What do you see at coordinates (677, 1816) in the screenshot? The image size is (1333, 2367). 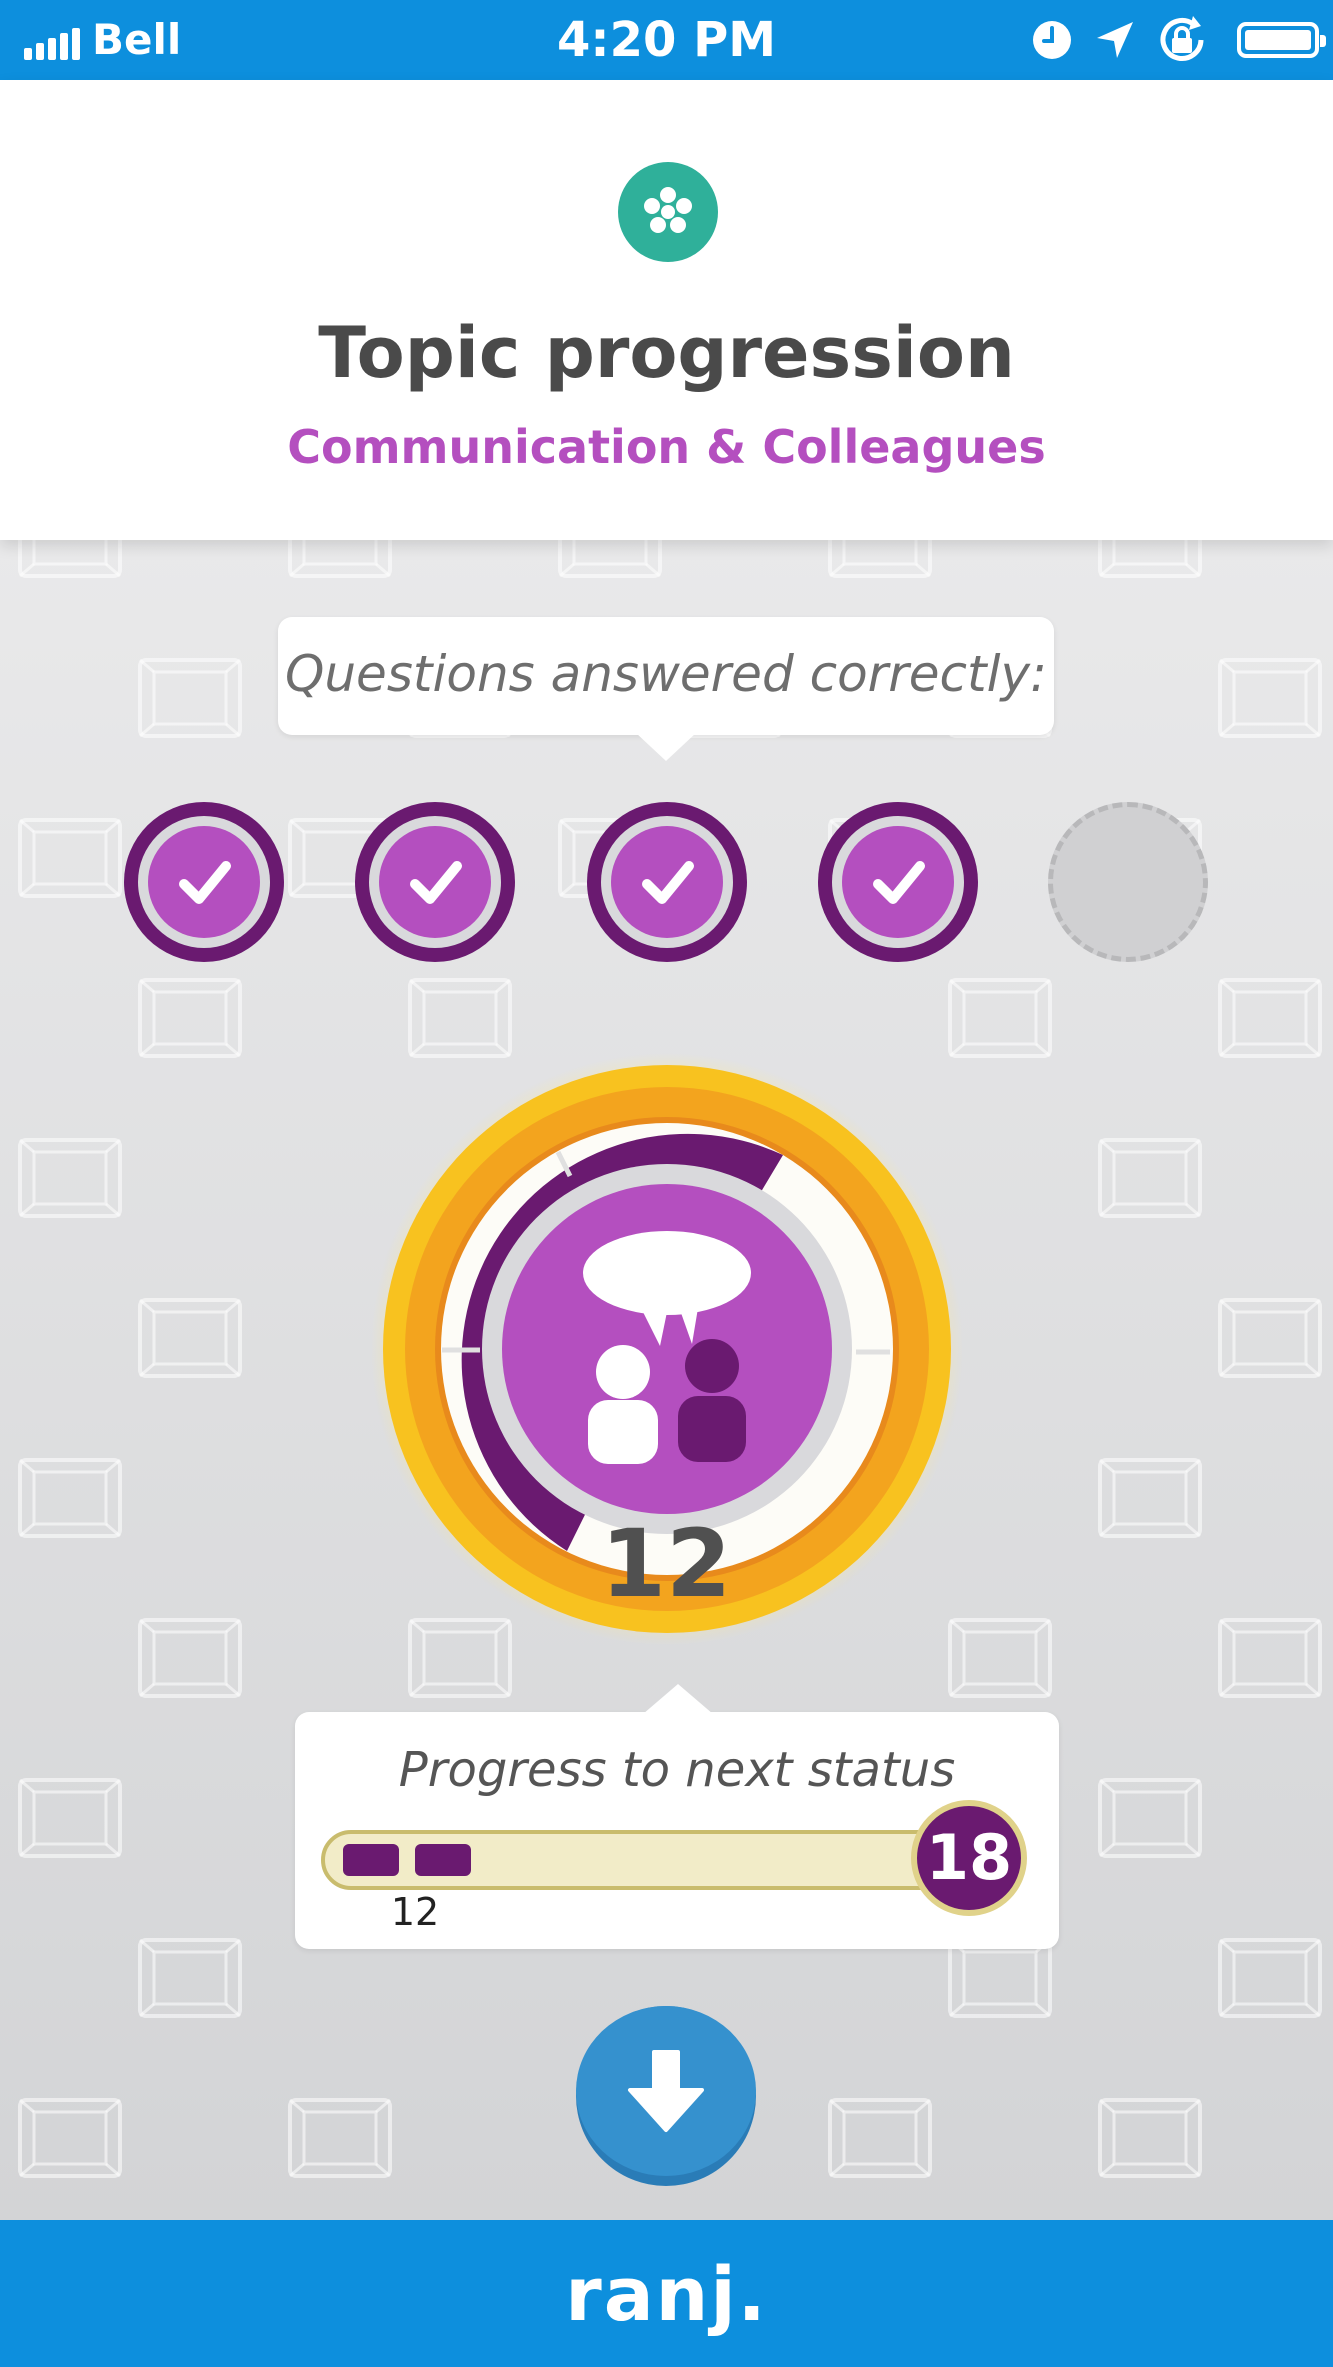 I see `progress-bubble: Progress to next status 12 18` at bounding box center [677, 1816].